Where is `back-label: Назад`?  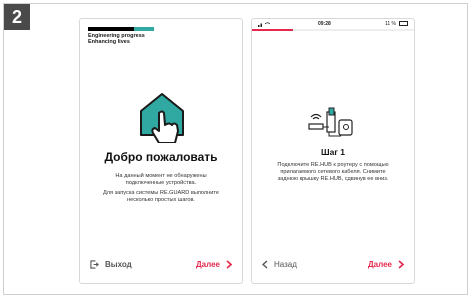
back-label: Назад is located at coordinates (285, 264).